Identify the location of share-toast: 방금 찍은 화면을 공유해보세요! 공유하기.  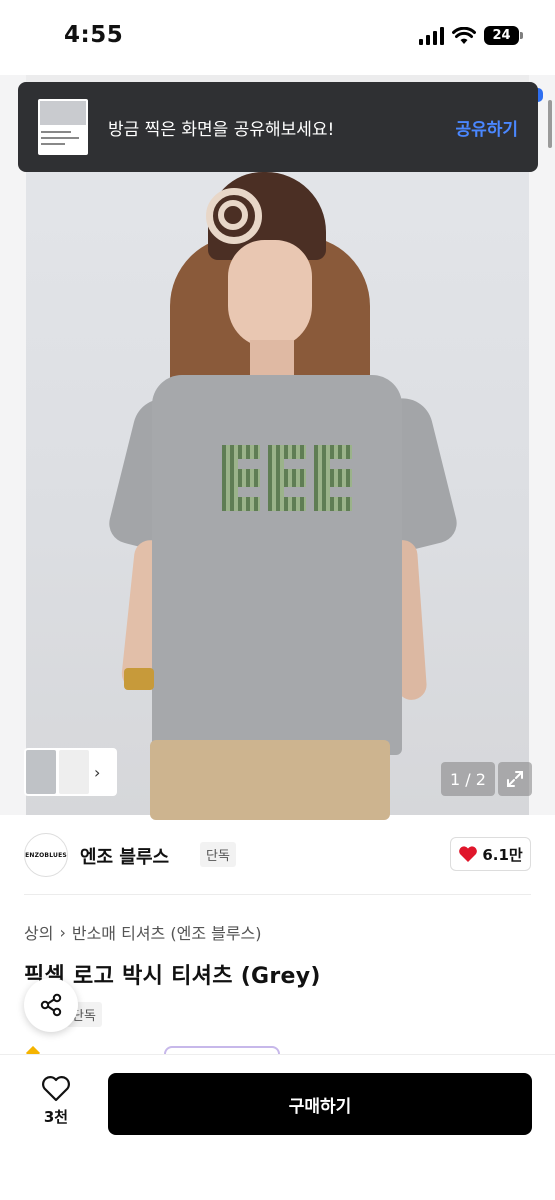
(278, 127).